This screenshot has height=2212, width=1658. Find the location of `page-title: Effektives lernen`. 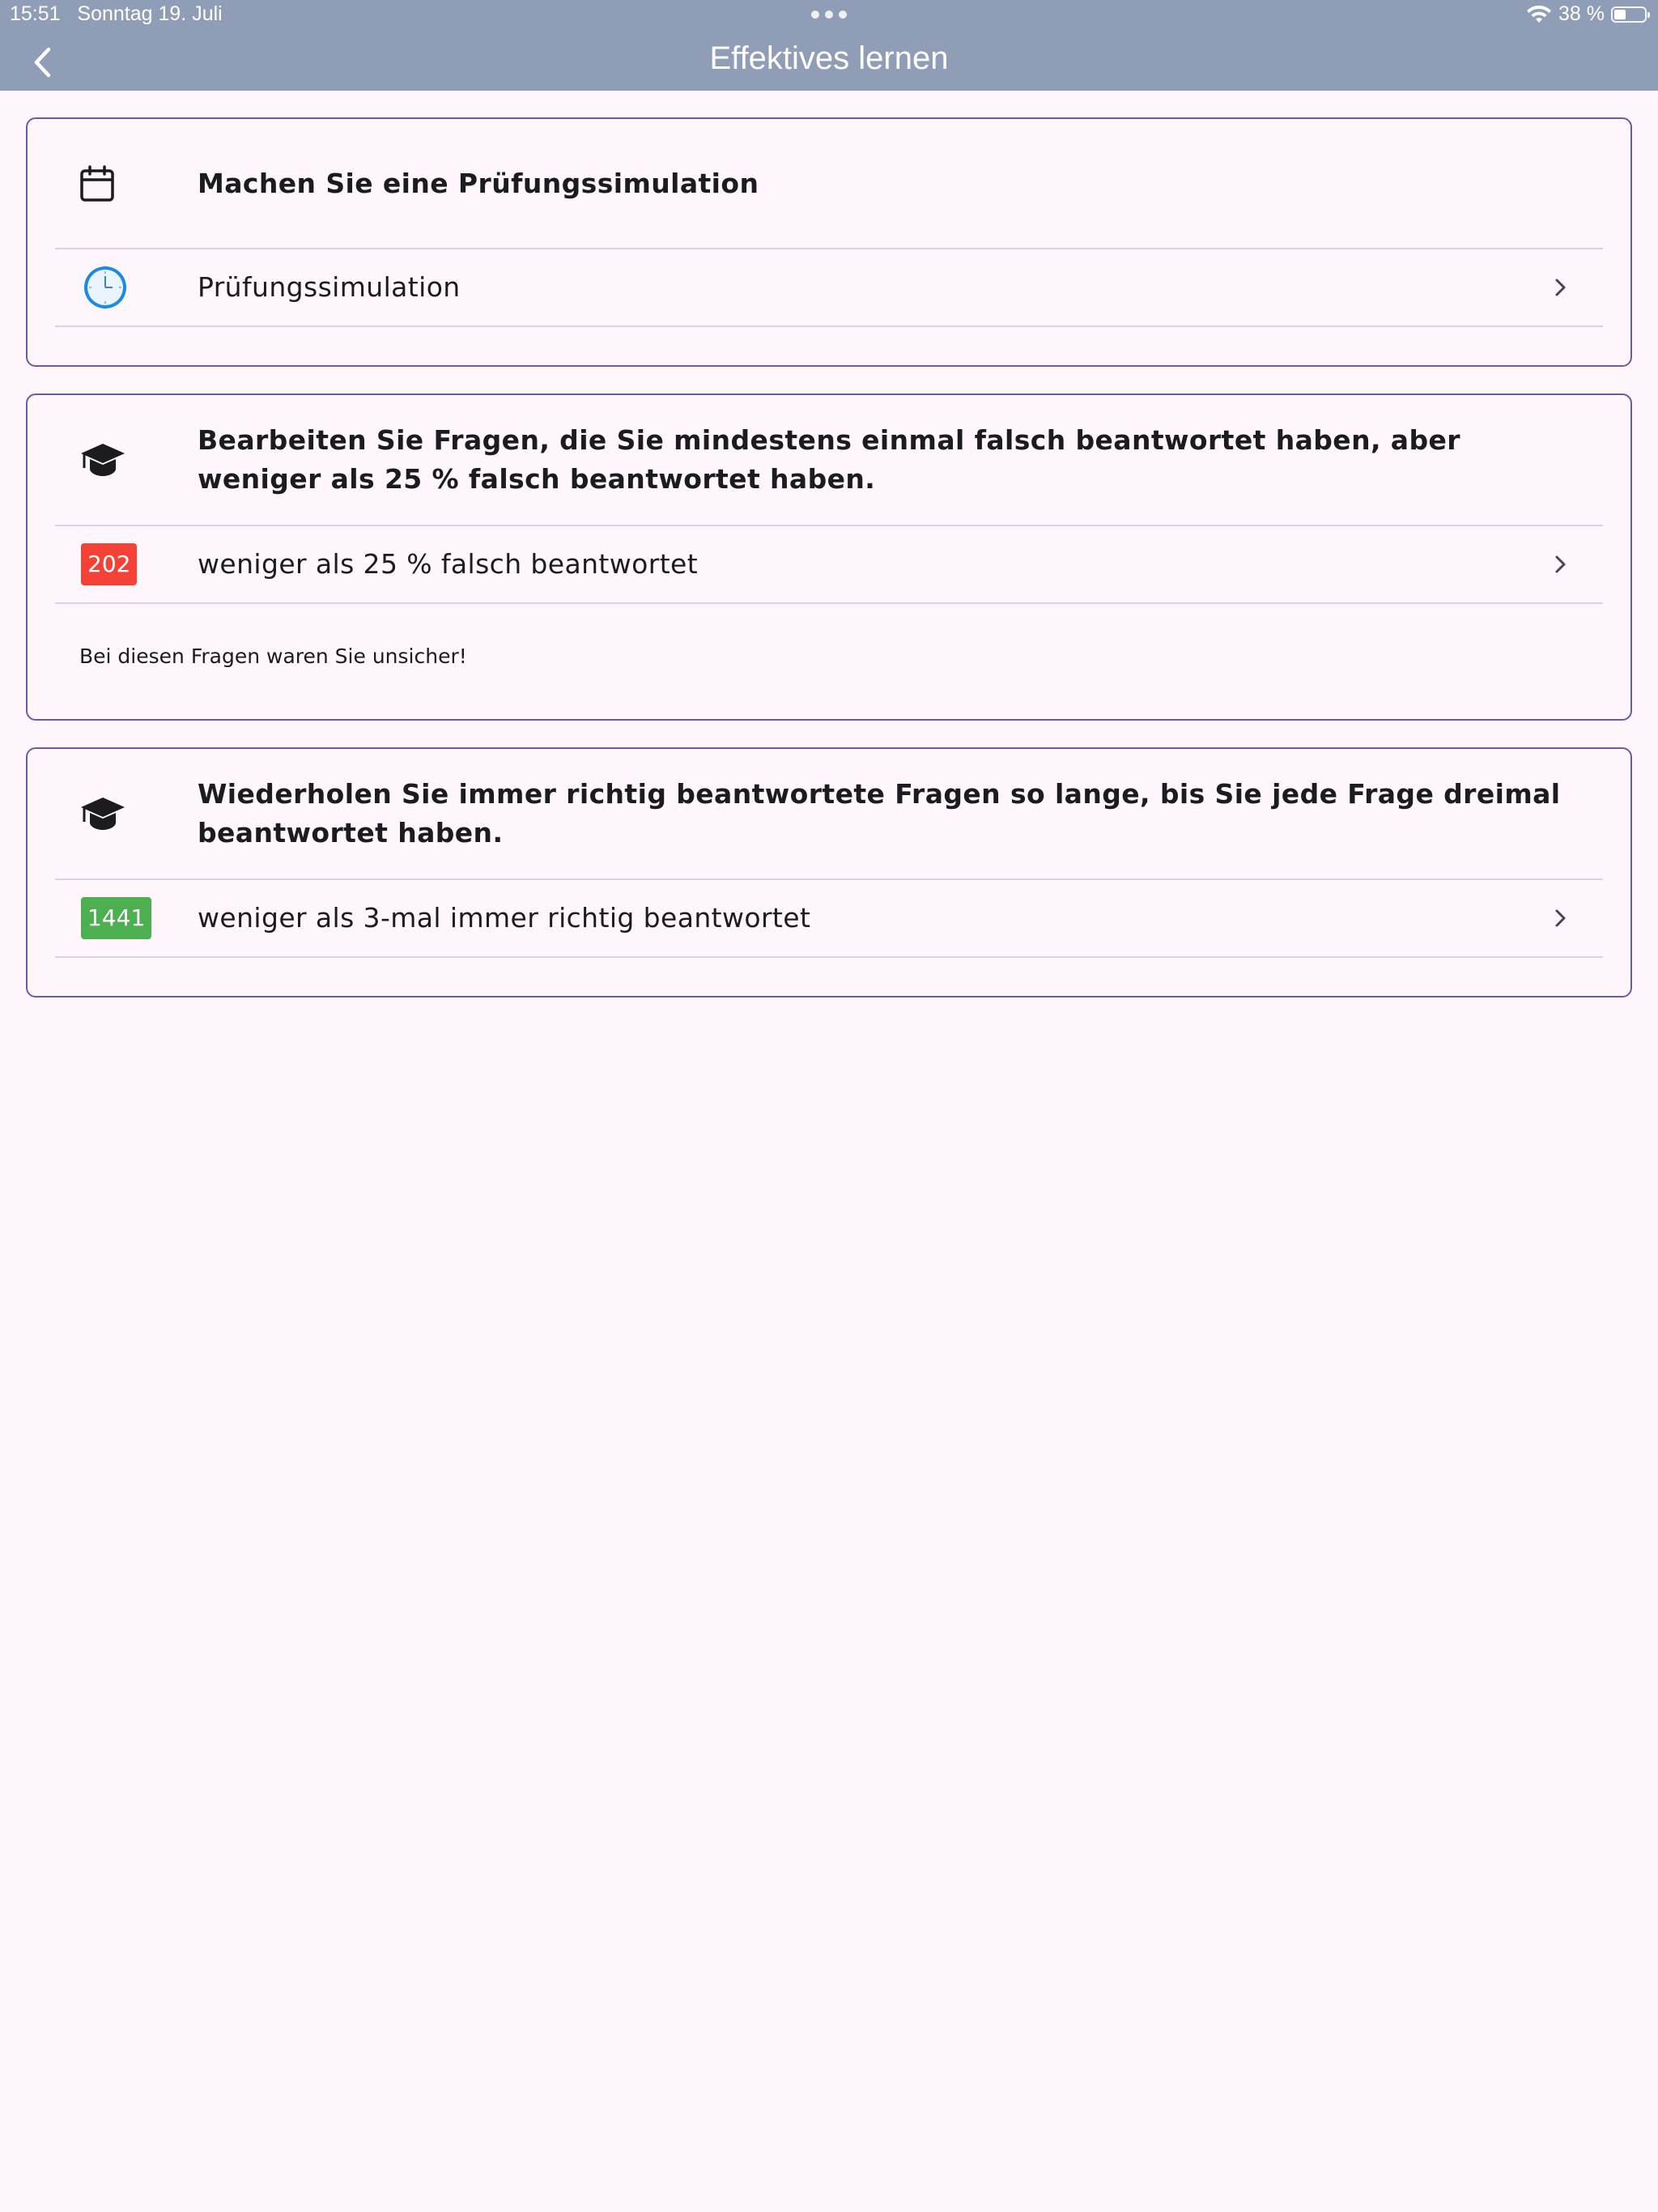

page-title: Effektives lernen is located at coordinates (829, 58).